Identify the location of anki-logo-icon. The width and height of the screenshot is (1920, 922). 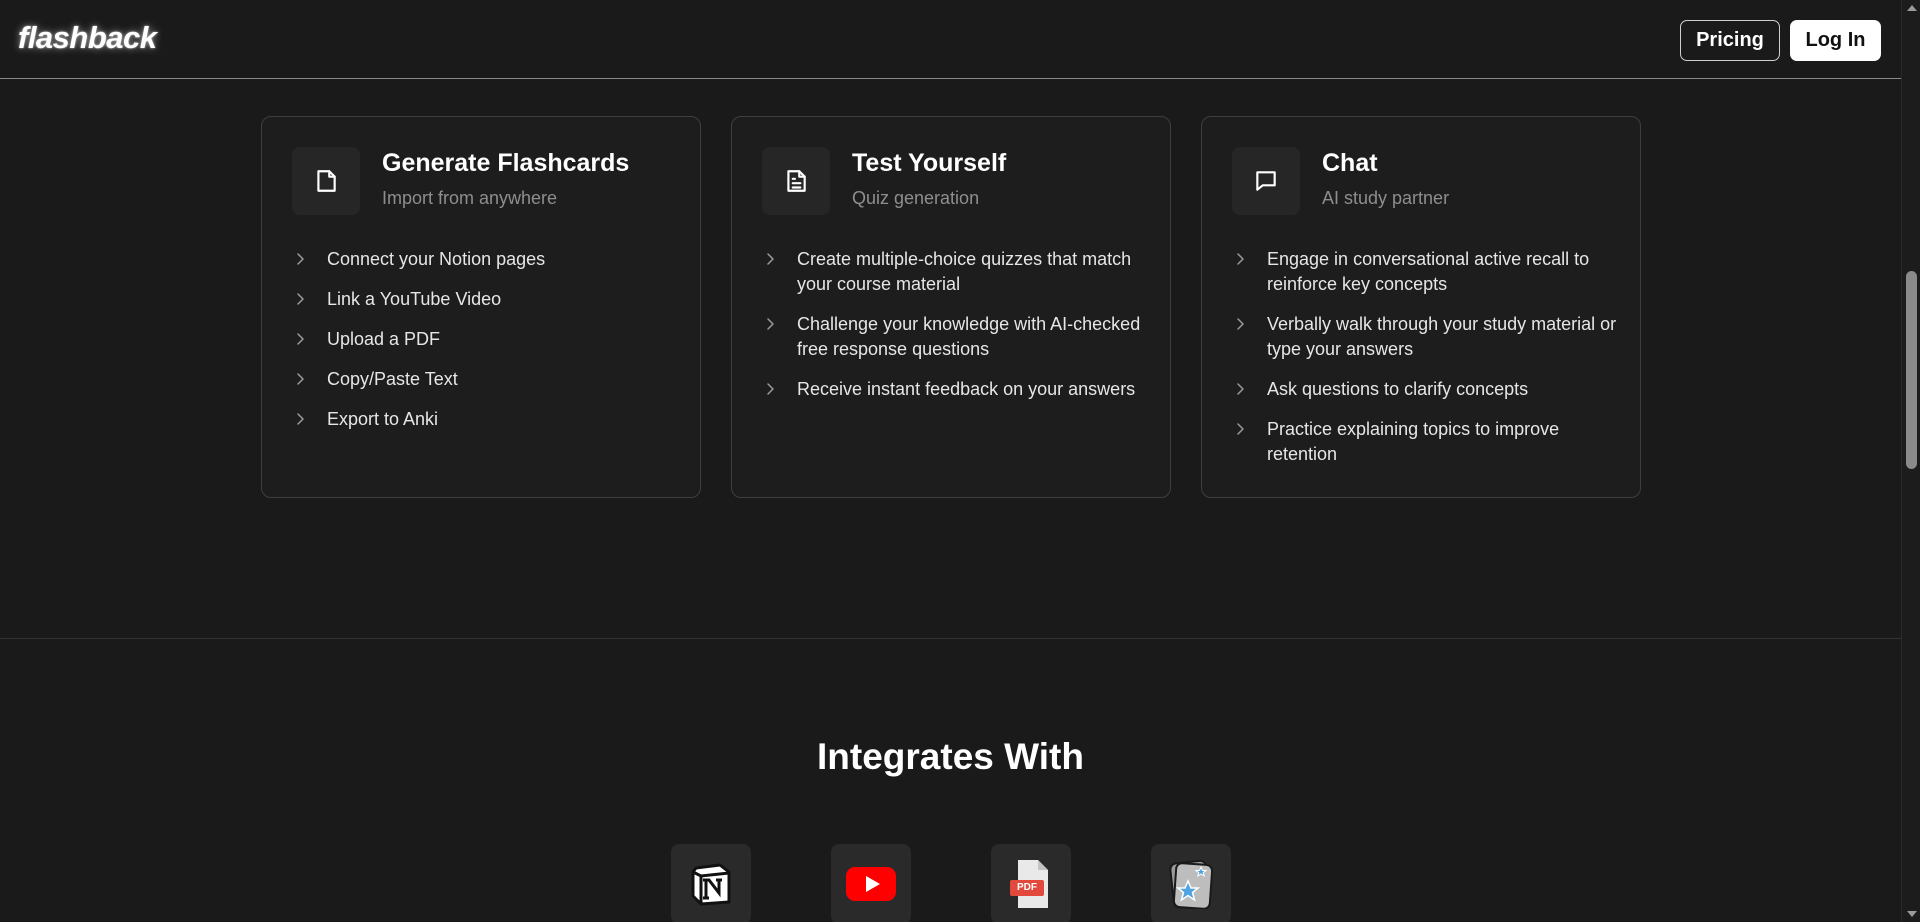
(1191, 884).